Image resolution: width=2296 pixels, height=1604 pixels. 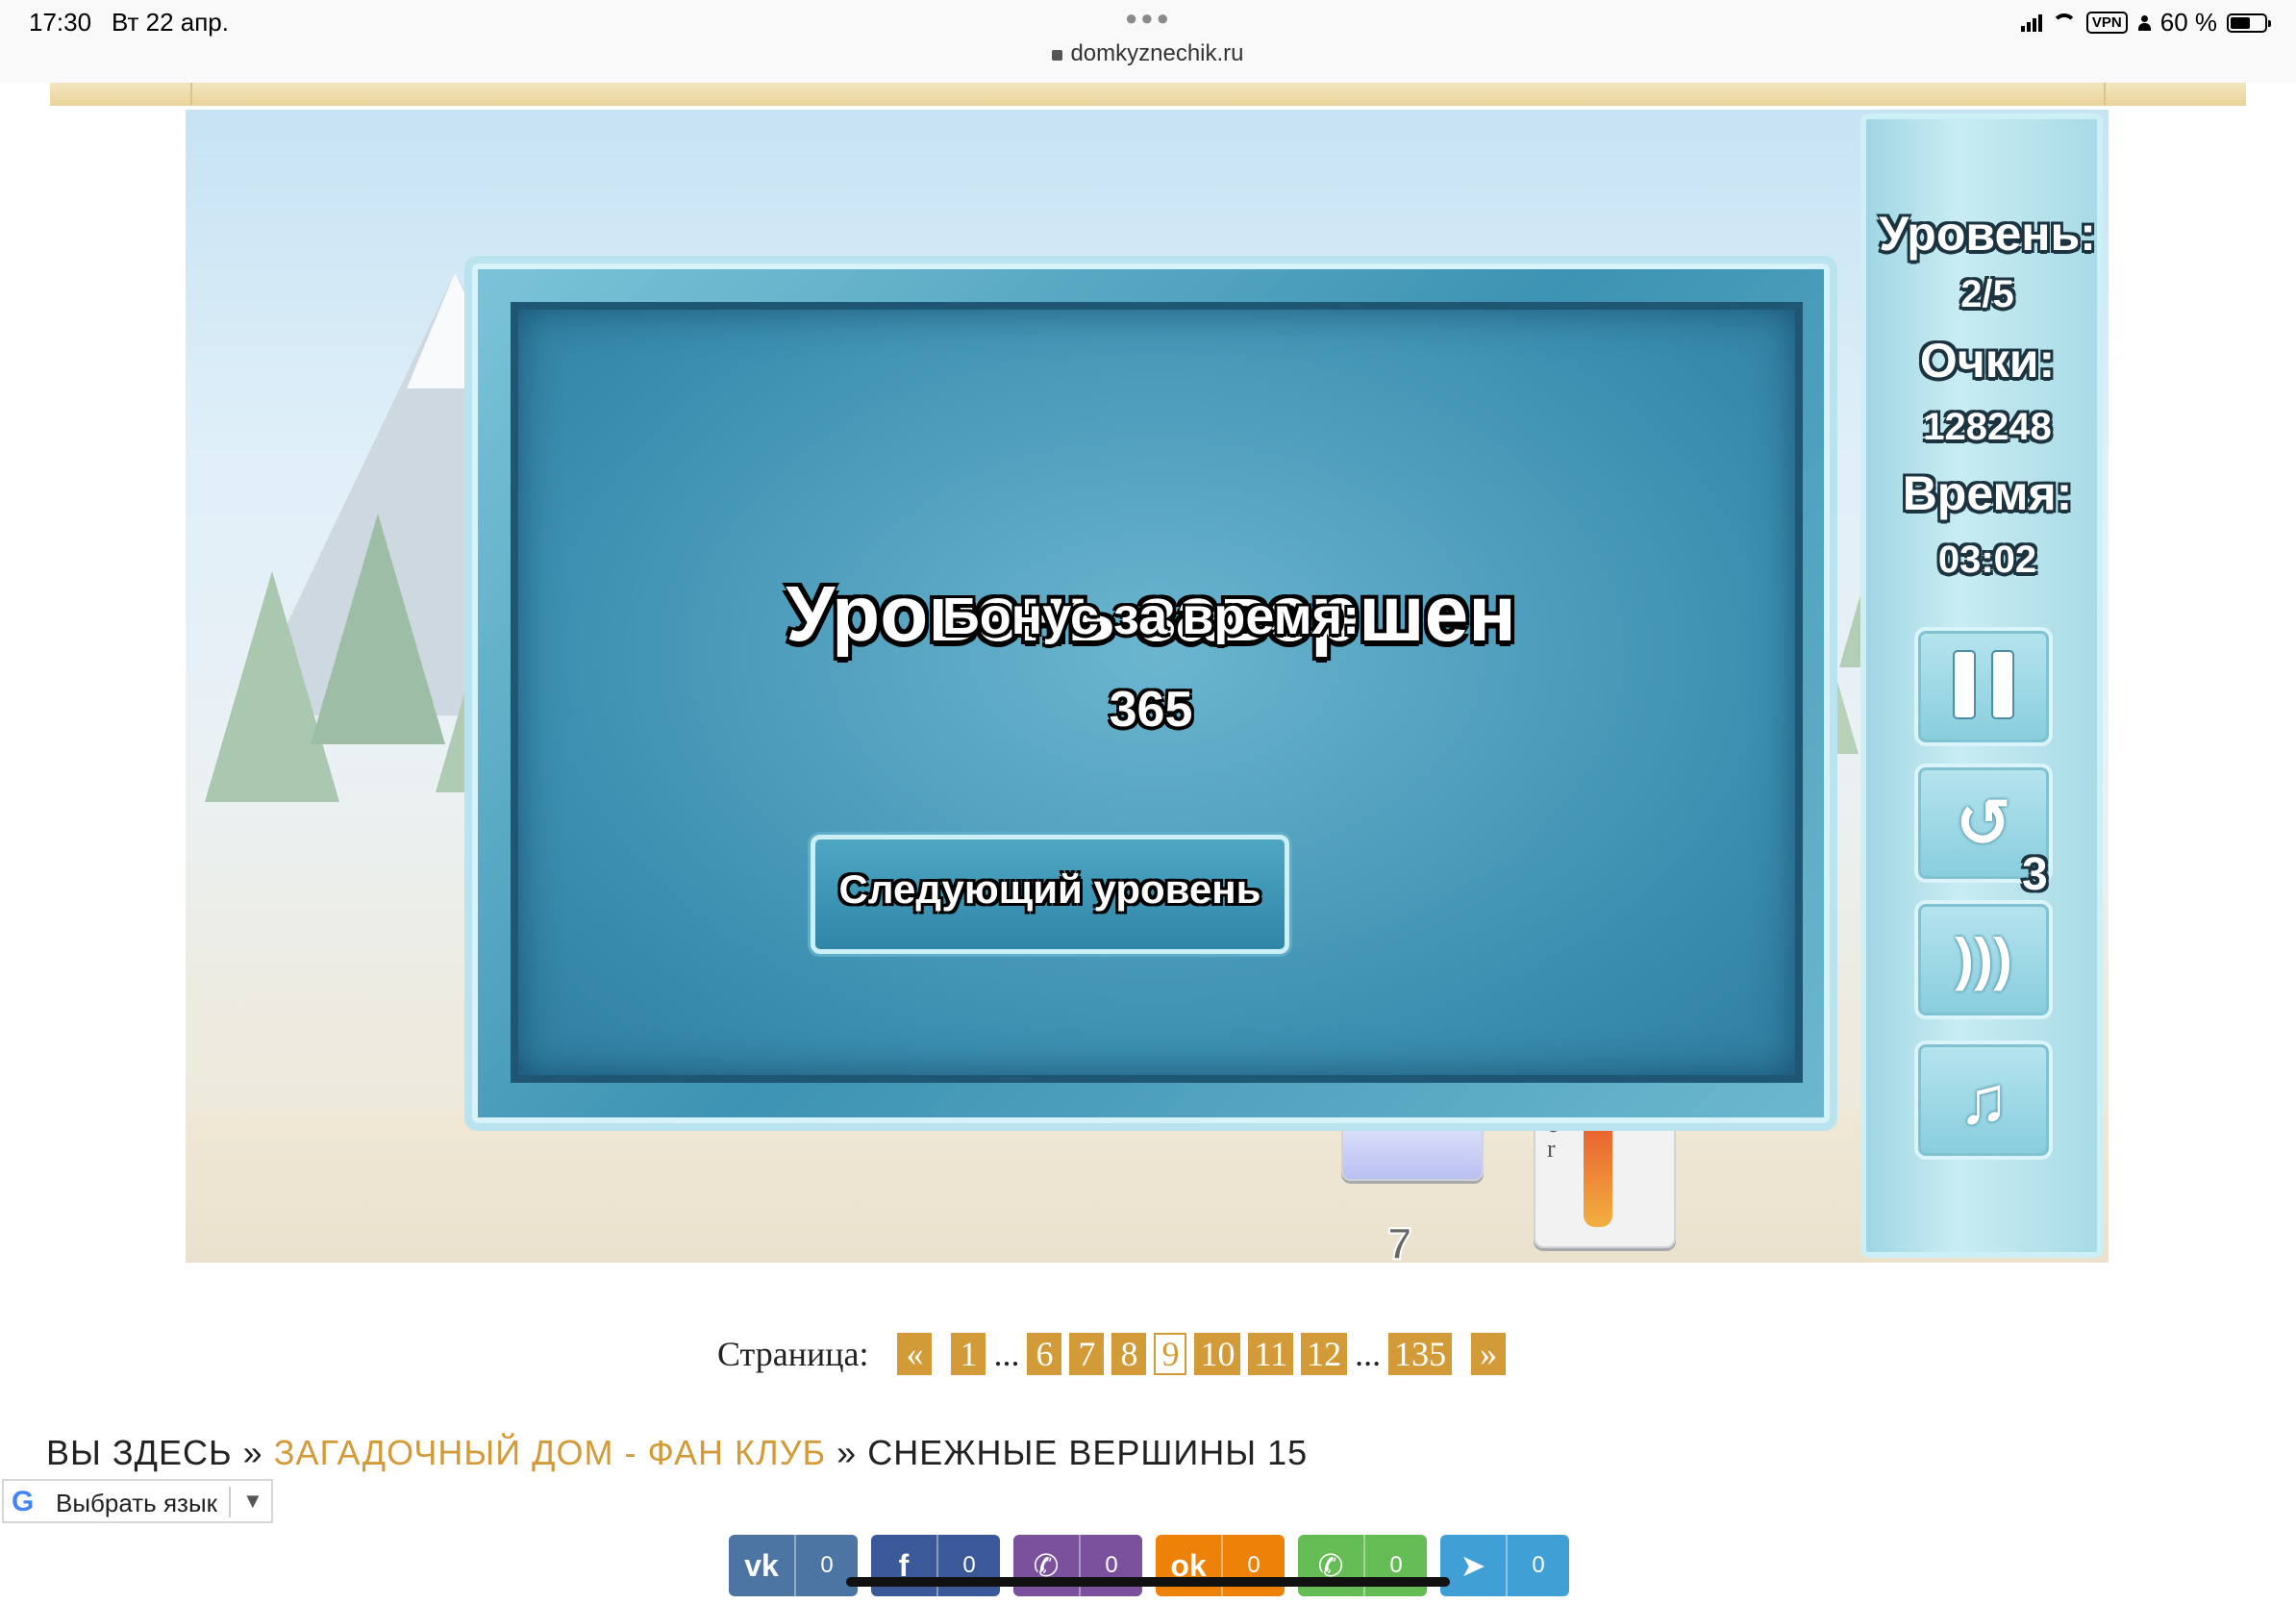 I want to click on vpn-badge: VPN, so click(x=2106, y=23).